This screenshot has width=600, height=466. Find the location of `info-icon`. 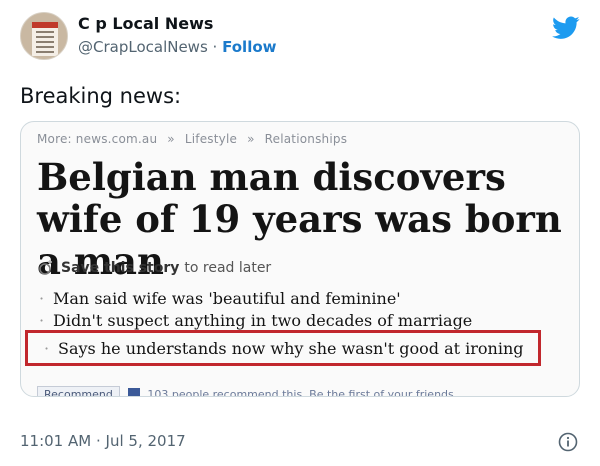

info-icon is located at coordinates (568, 442).